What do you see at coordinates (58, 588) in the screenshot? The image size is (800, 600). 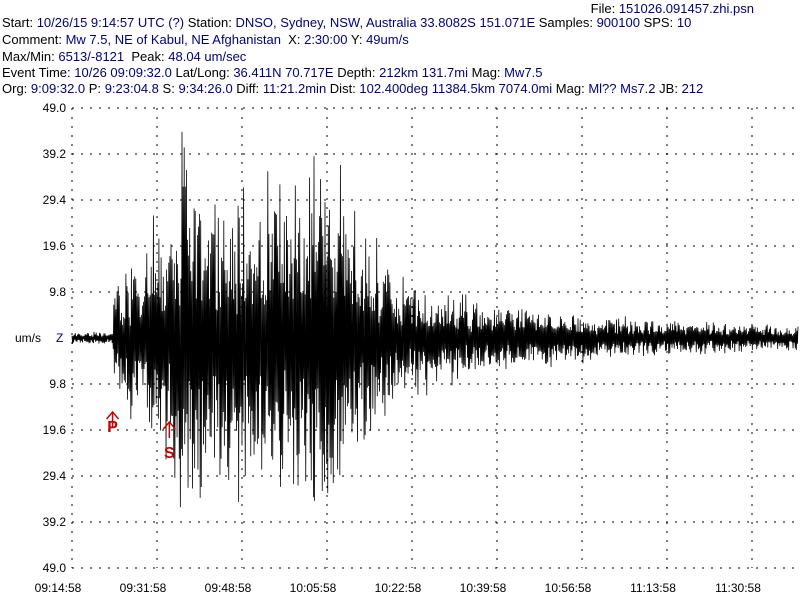 I see `x-tick-label: 09:14:58` at bounding box center [58, 588].